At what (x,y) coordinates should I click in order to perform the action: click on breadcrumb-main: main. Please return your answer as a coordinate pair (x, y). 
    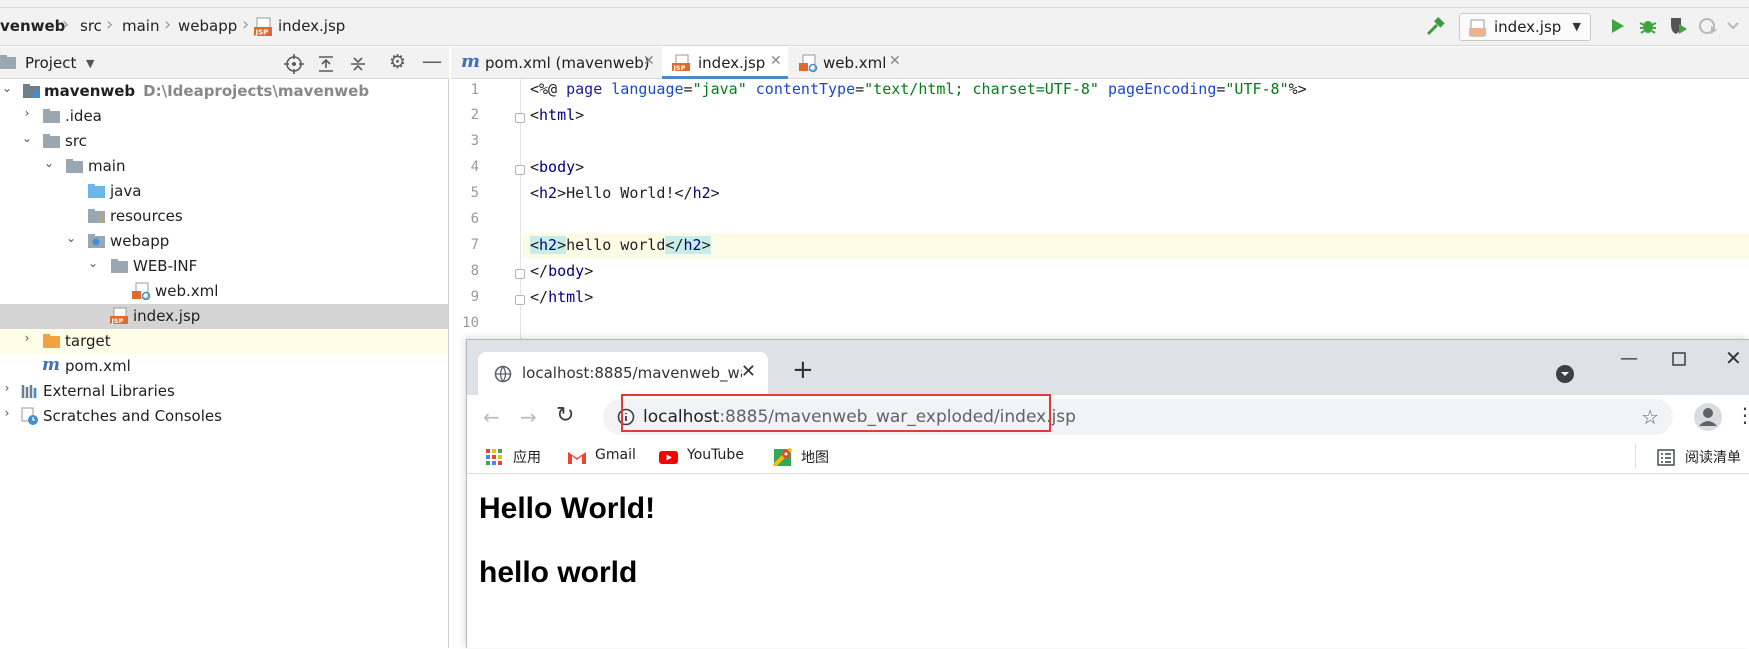
    Looking at the image, I should click on (140, 26).